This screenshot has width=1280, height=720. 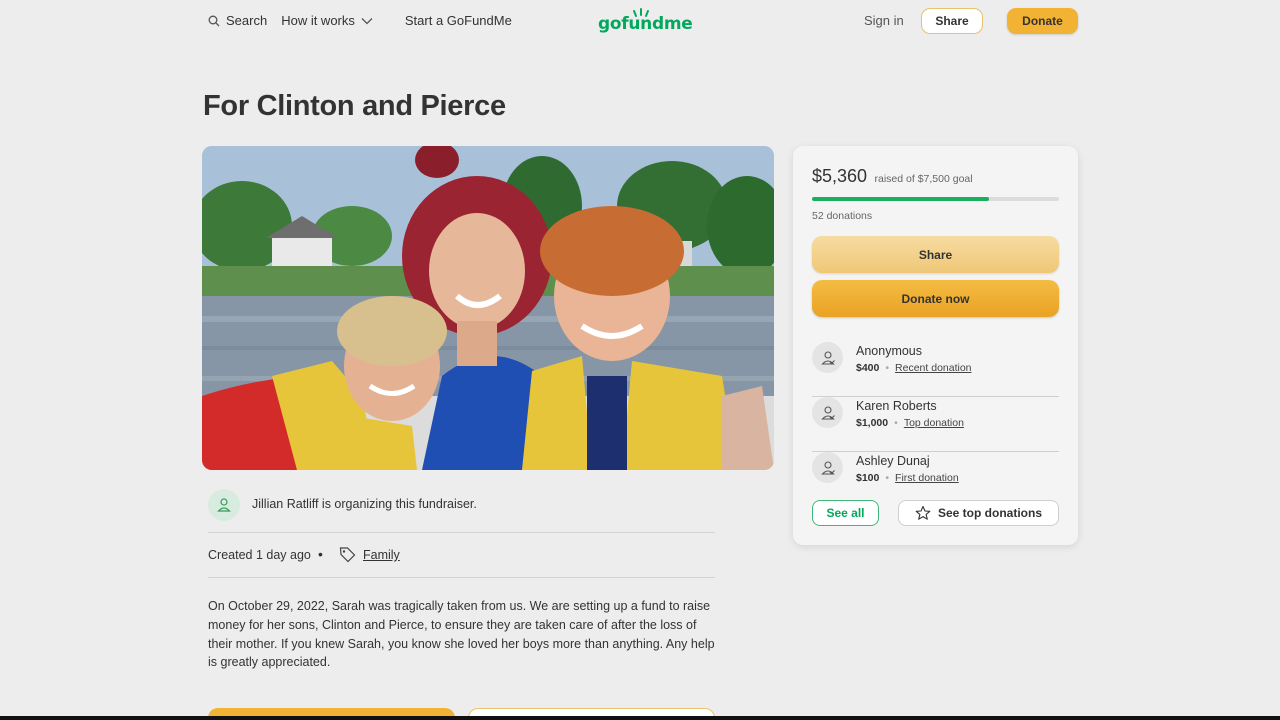 I want to click on organizer-avatar, so click(x=224, y=505).